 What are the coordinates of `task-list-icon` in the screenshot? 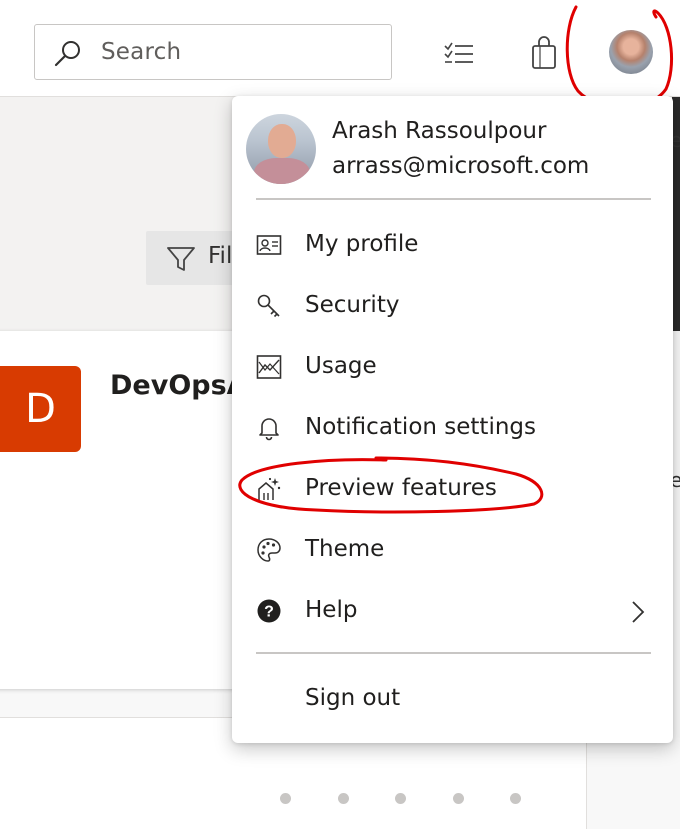 It's located at (459, 54).